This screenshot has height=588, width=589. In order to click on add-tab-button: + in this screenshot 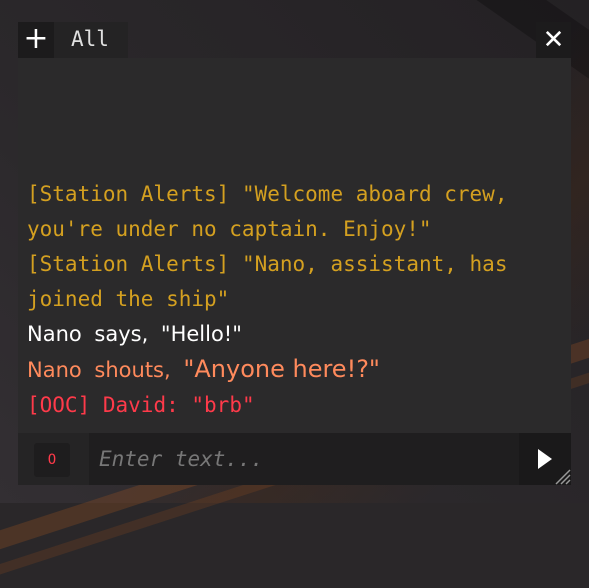, I will do `click(36, 40)`.